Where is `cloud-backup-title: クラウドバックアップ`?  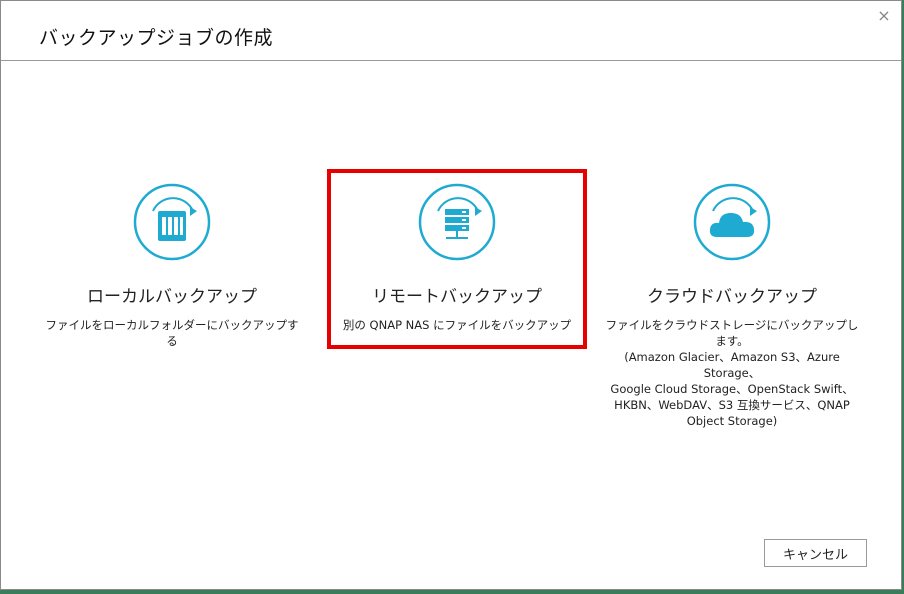 cloud-backup-title: クラウドバックアップ is located at coordinates (732, 297).